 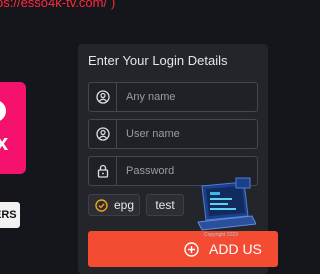 What do you see at coordinates (183, 249) in the screenshot?
I see `add-user-button: ADD US` at bounding box center [183, 249].